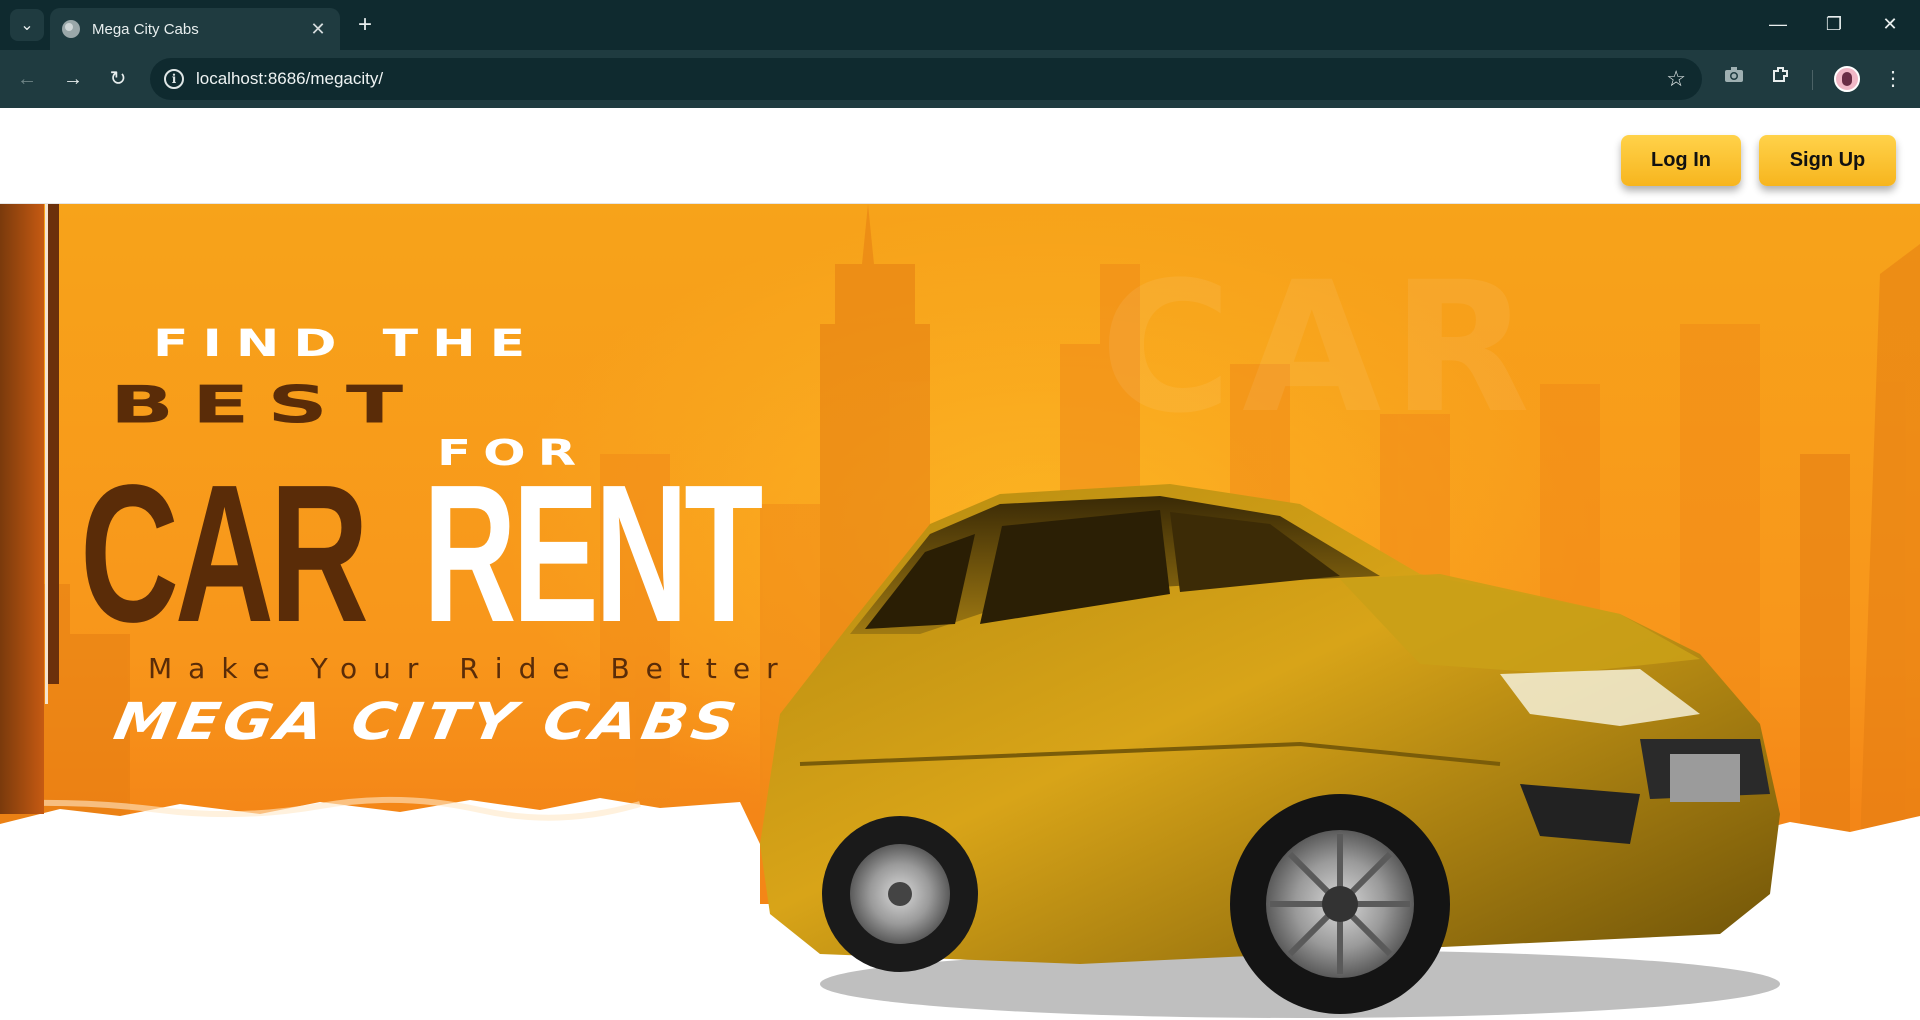 This screenshot has height=1020, width=1920. I want to click on close-tab-icon: ✕, so click(318, 29).